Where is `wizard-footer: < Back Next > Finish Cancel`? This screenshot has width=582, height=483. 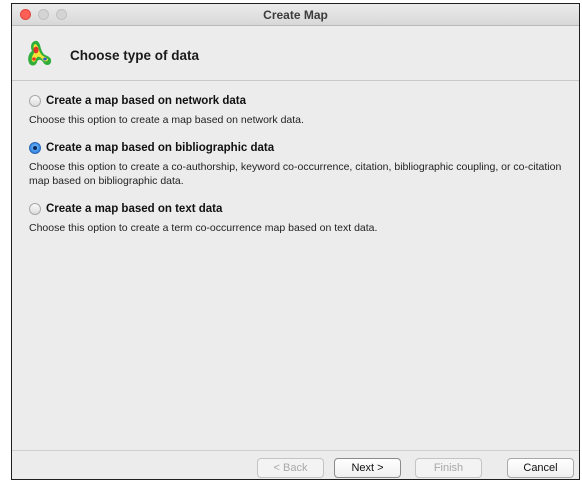
wizard-footer: < Back Next > Finish Cancel is located at coordinates (295, 464).